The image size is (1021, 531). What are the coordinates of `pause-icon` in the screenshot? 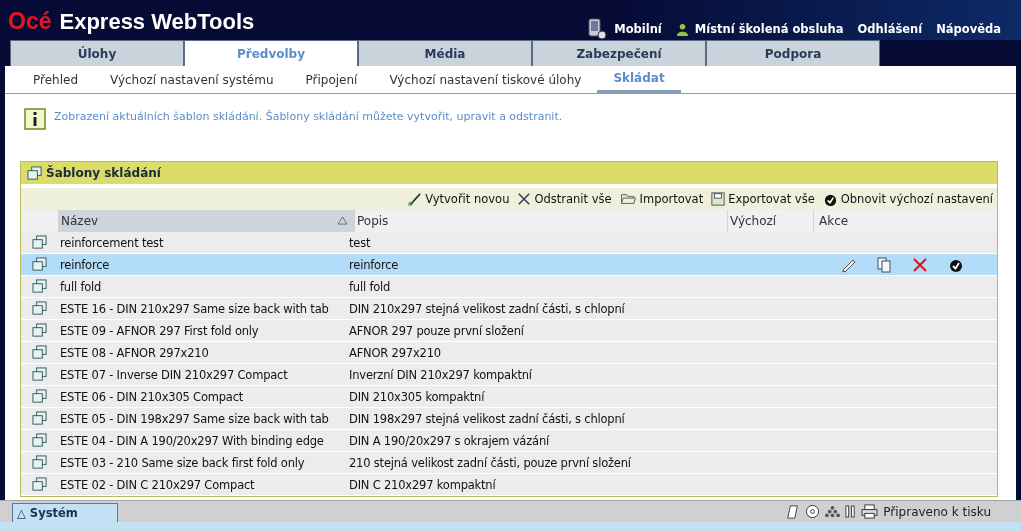 It's located at (851, 511).